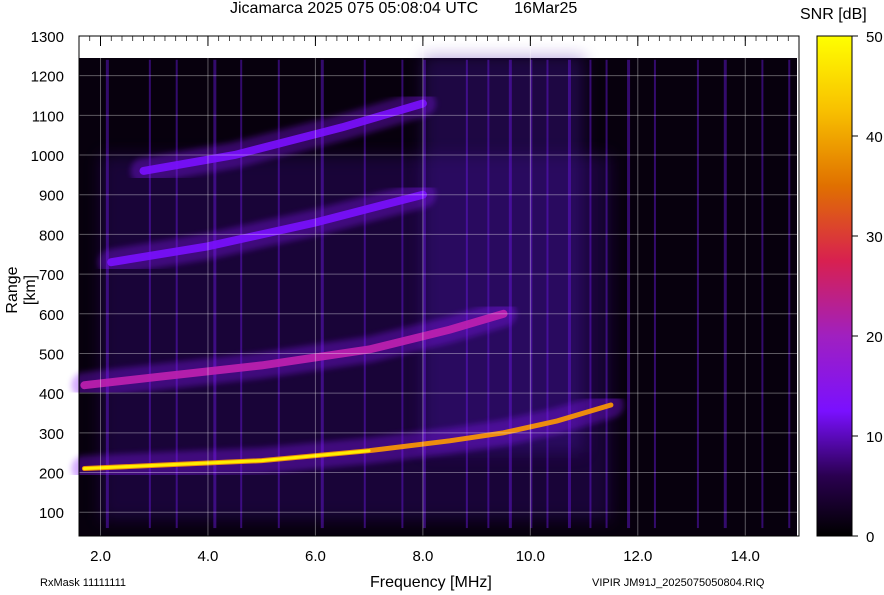 This screenshot has width=884, height=595. Describe the element at coordinates (100, 556) in the screenshot. I see `x-tick-label: 2.0` at that location.